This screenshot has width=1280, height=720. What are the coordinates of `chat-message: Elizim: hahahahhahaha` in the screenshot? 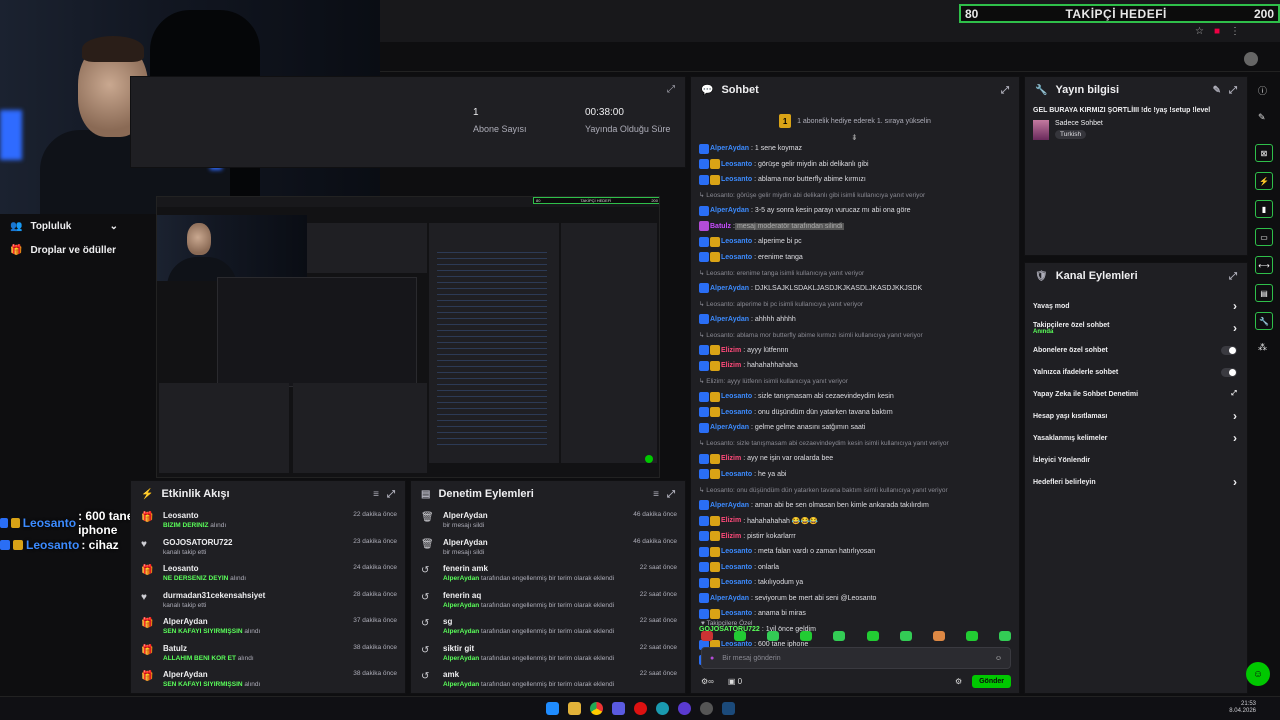 It's located at (856, 366).